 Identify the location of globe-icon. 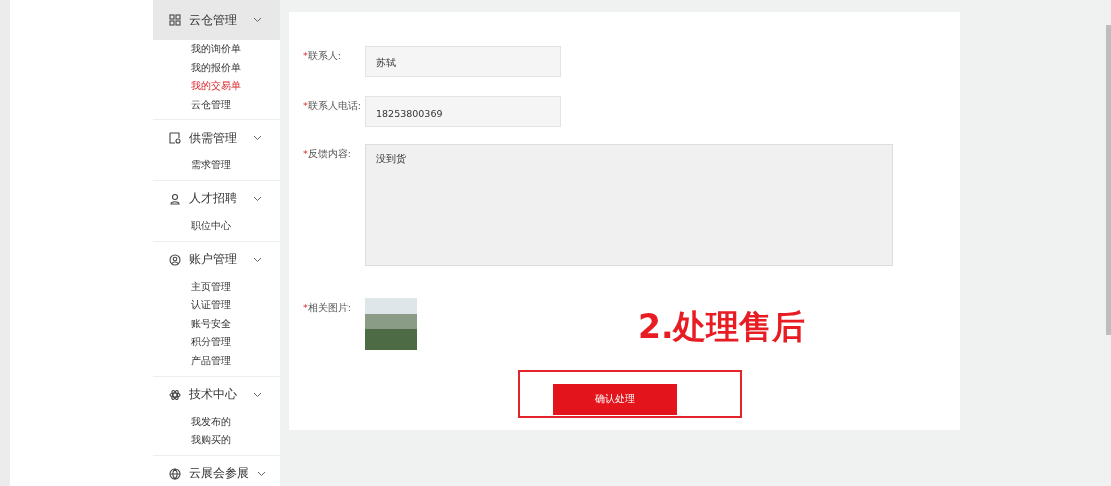
(175, 473).